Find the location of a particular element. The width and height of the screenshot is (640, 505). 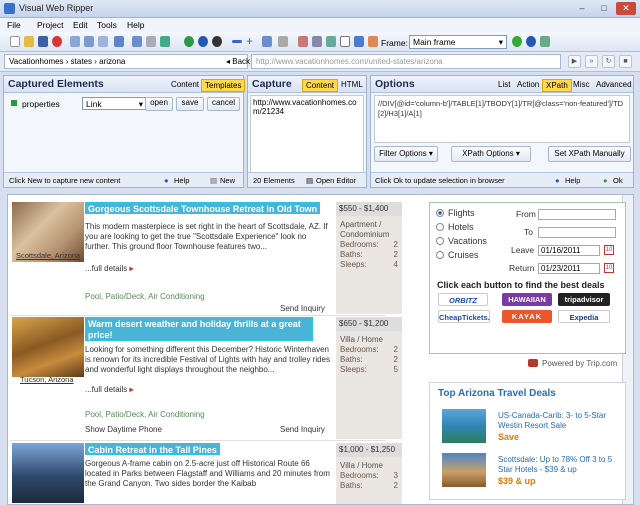

tab-action: Action is located at coordinates (528, 84).